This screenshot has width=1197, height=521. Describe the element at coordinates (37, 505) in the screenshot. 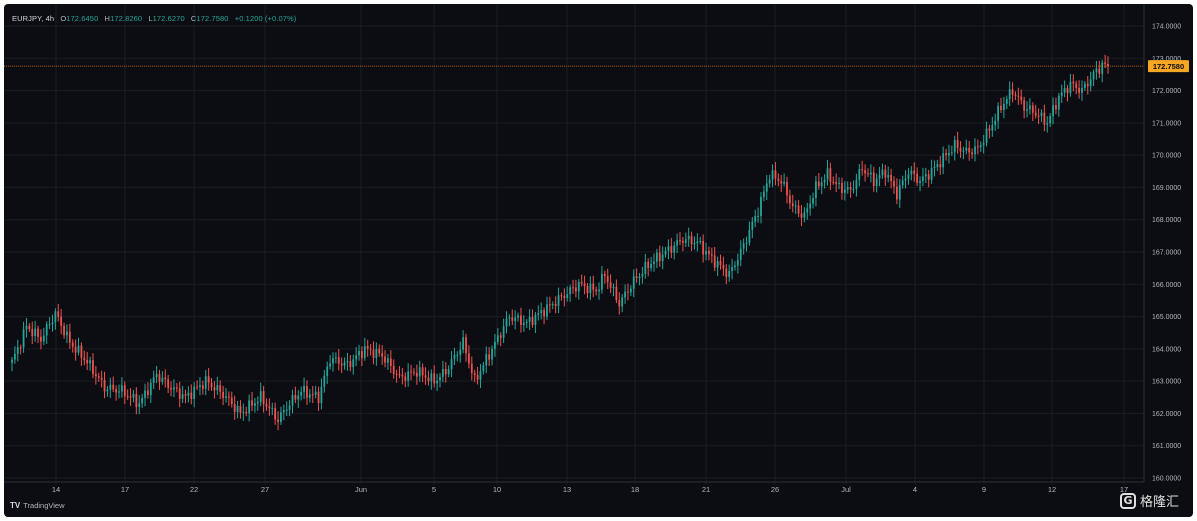

I see `tradingview-logo: TV TradingView` at that location.